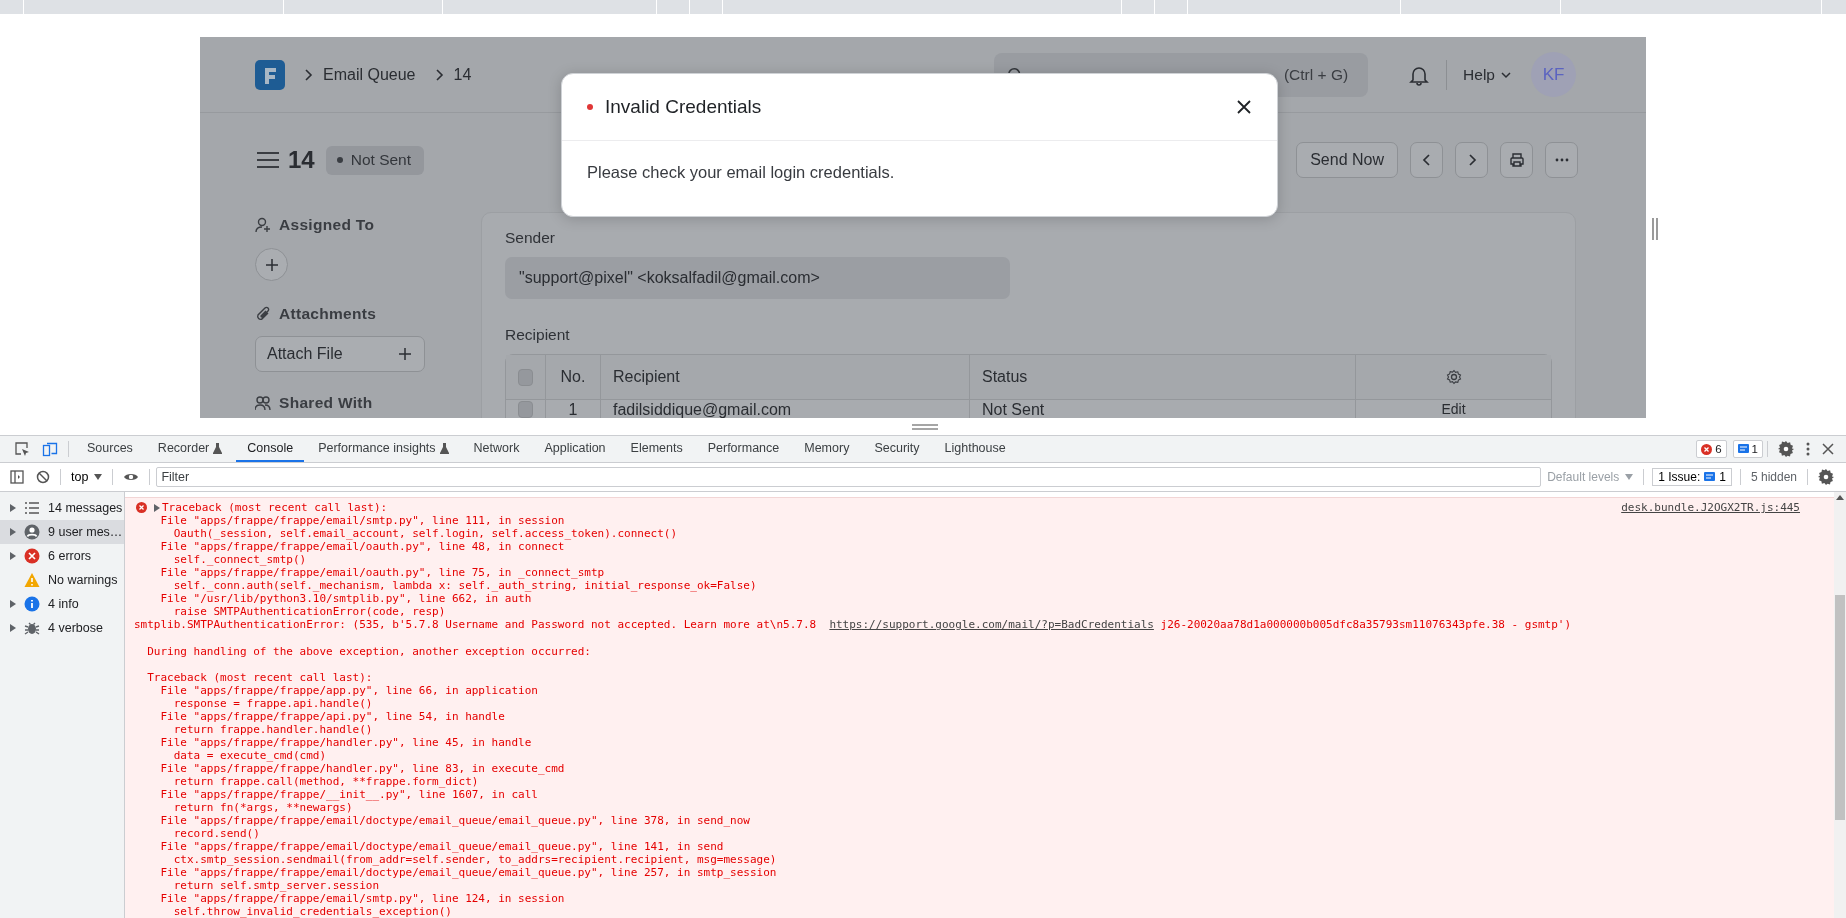  I want to click on tab: Security, so click(897, 449).